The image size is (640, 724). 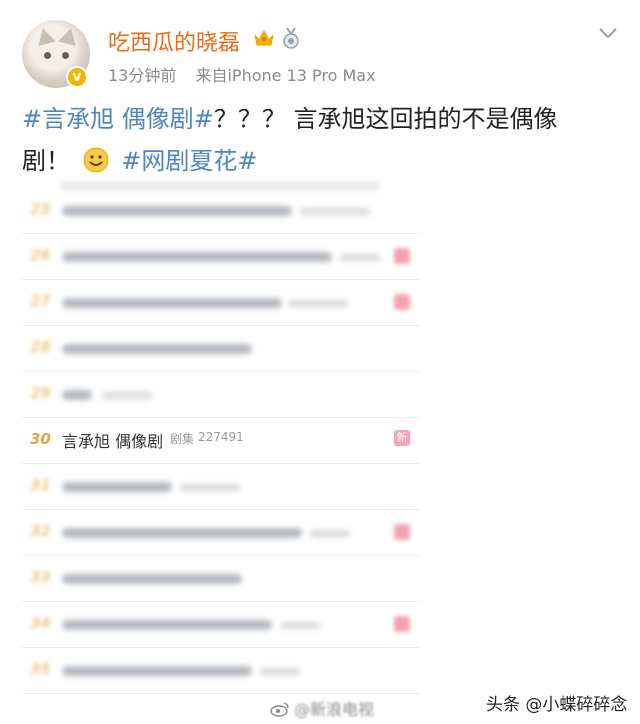 What do you see at coordinates (112, 440) in the screenshot?
I see `hot-search-title: 言承旭 偶像剧` at bounding box center [112, 440].